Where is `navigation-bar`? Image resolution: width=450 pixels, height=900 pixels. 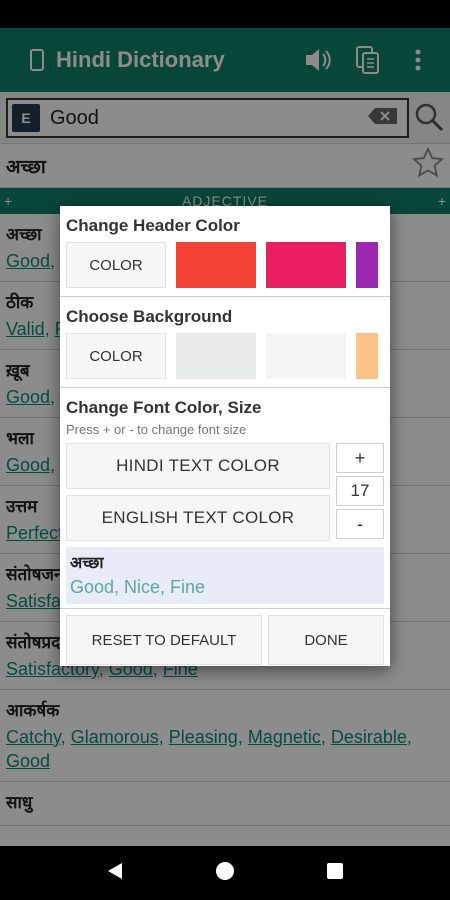 navigation-bar is located at coordinates (225, 873).